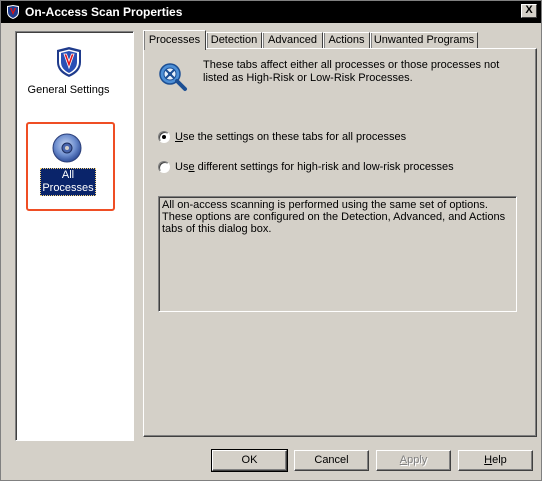 This screenshot has width=542, height=481. What do you see at coordinates (424, 40) in the screenshot?
I see `tab-unwanted-programs: Unwanted Programs` at bounding box center [424, 40].